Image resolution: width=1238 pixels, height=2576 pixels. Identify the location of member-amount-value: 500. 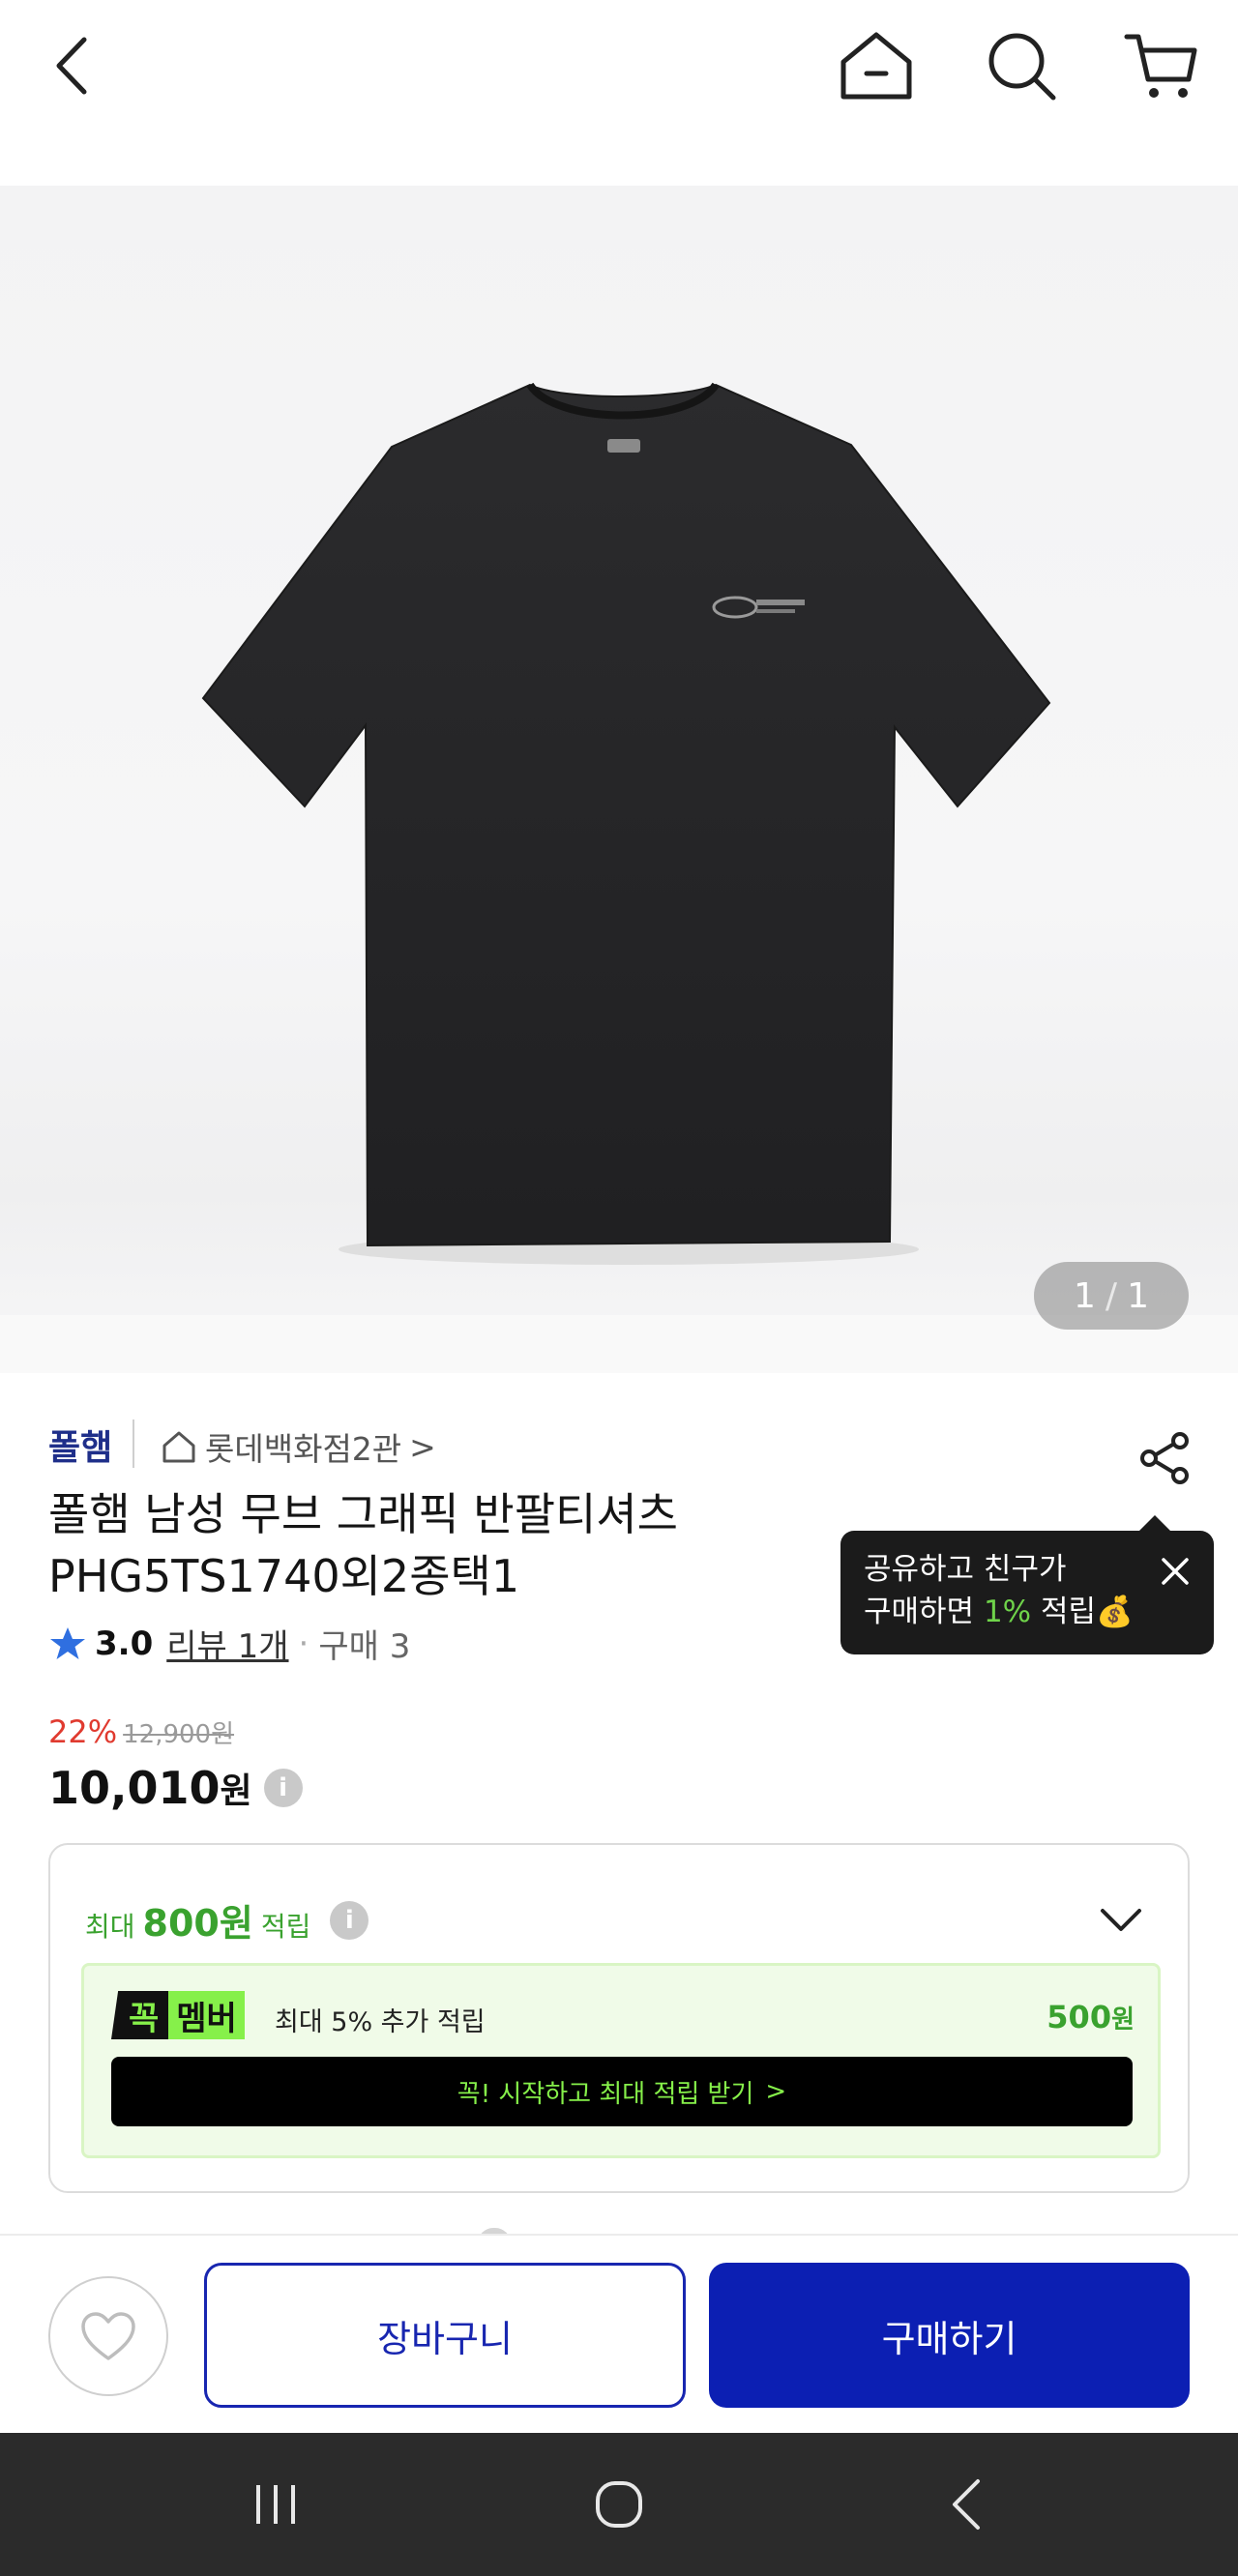
(1079, 2017).